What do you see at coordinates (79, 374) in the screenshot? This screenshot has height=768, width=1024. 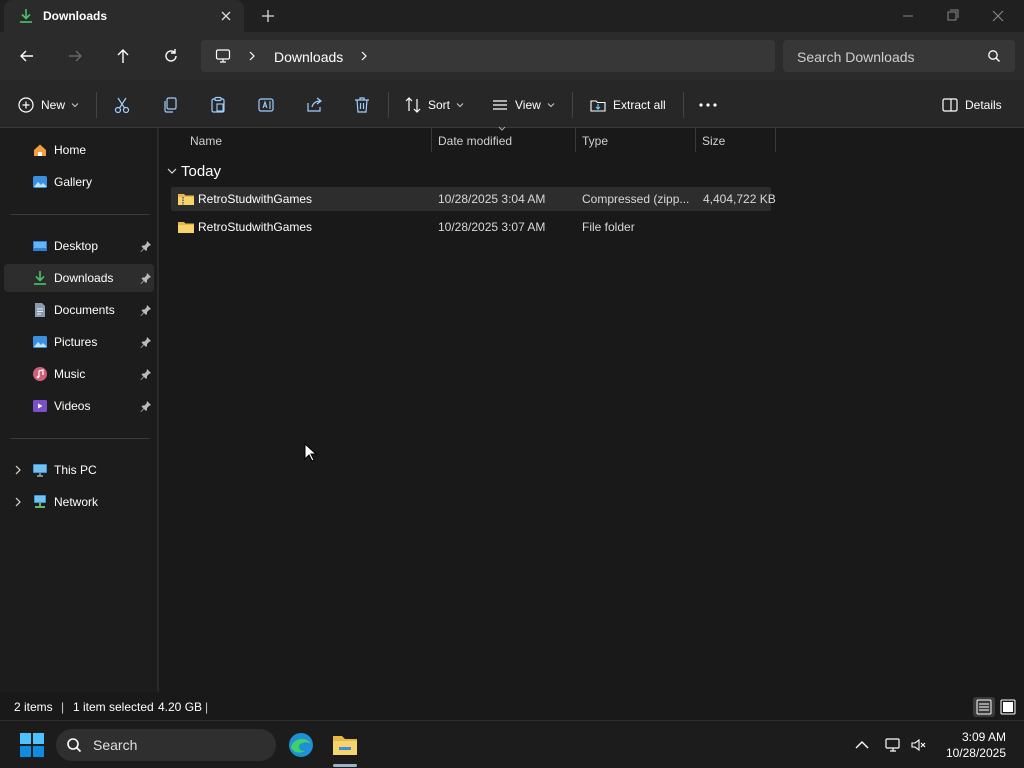 I see `sidebar-item-music: Music` at bounding box center [79, 374].